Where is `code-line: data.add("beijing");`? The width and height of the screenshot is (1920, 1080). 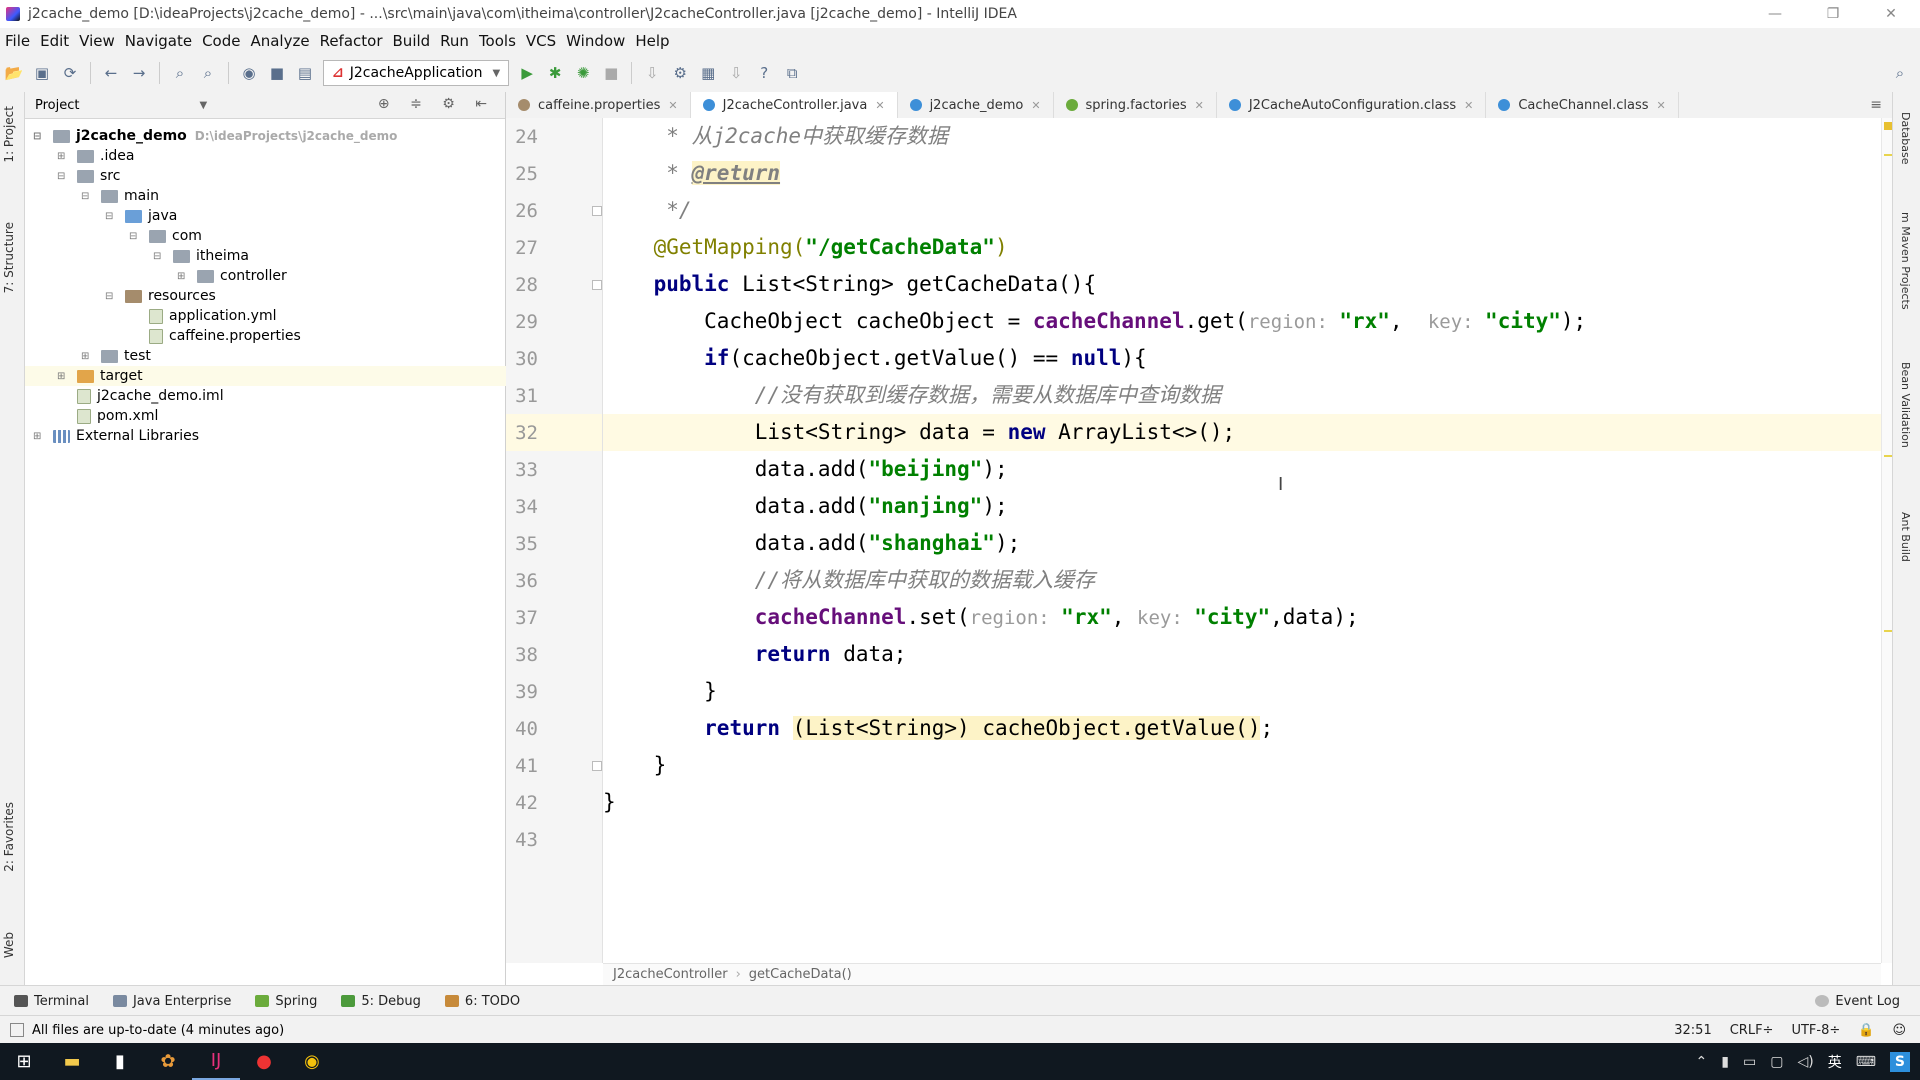 code-line: data.add("beijing"); is located at coordinates (1242, 469).